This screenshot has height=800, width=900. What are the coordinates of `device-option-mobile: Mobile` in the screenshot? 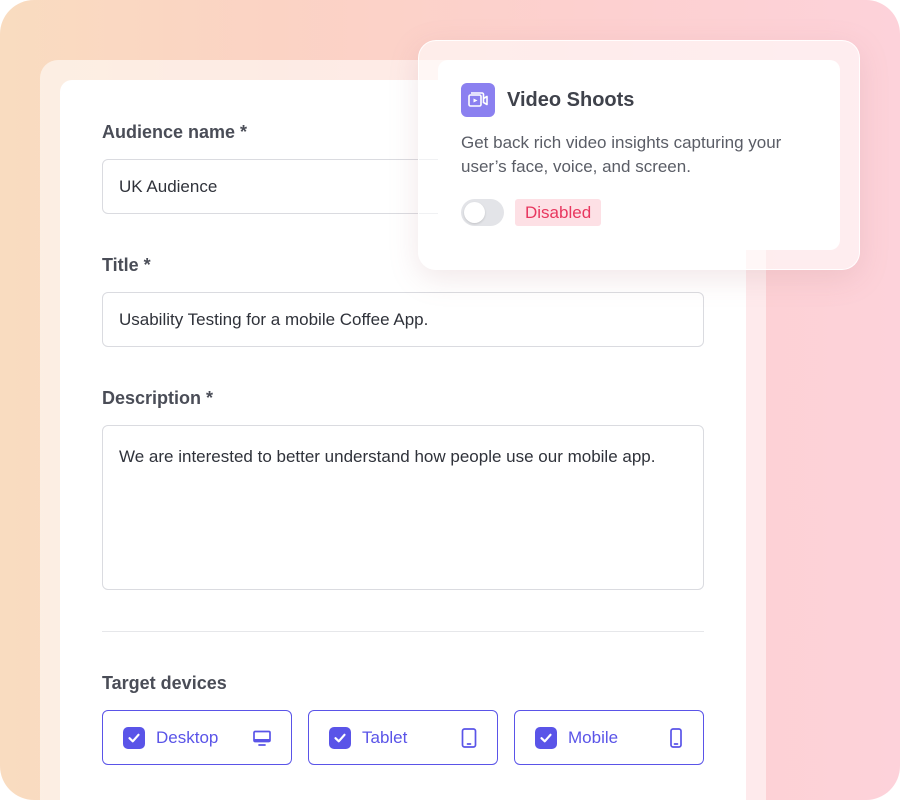 It's located at (609, 737).